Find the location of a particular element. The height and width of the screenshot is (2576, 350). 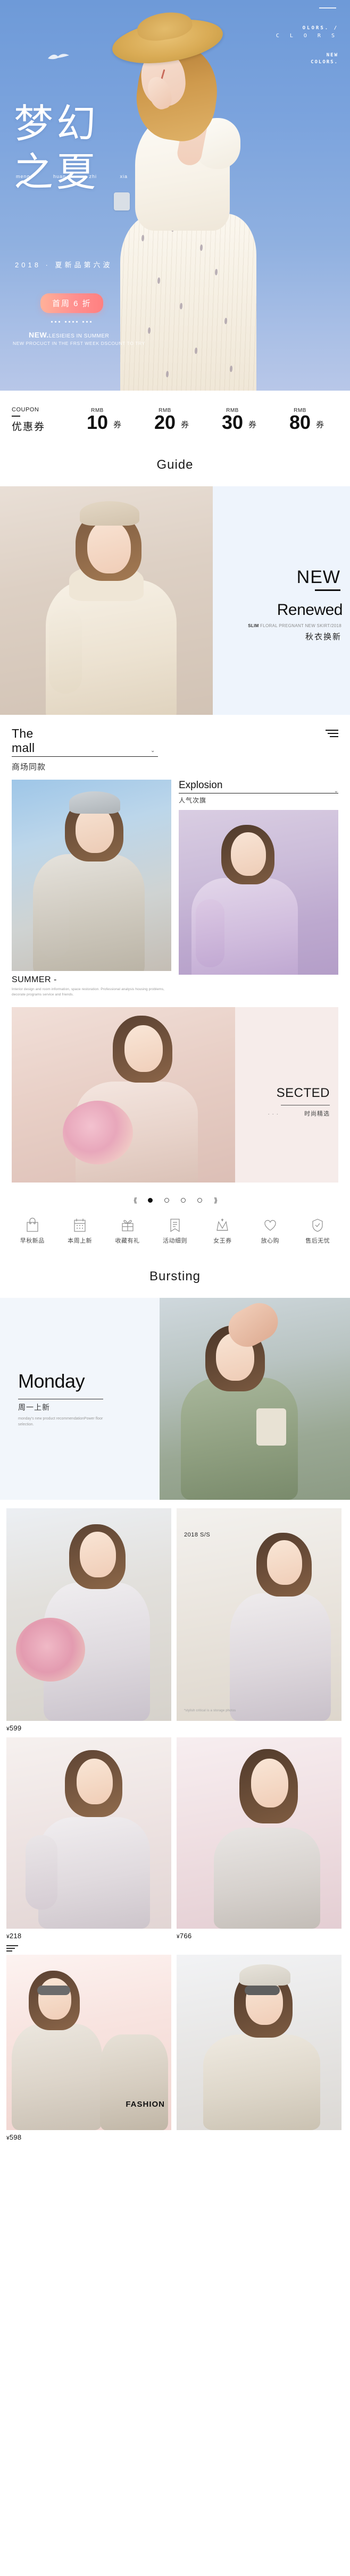

heart-icon is located at coordinates (270, 1225).